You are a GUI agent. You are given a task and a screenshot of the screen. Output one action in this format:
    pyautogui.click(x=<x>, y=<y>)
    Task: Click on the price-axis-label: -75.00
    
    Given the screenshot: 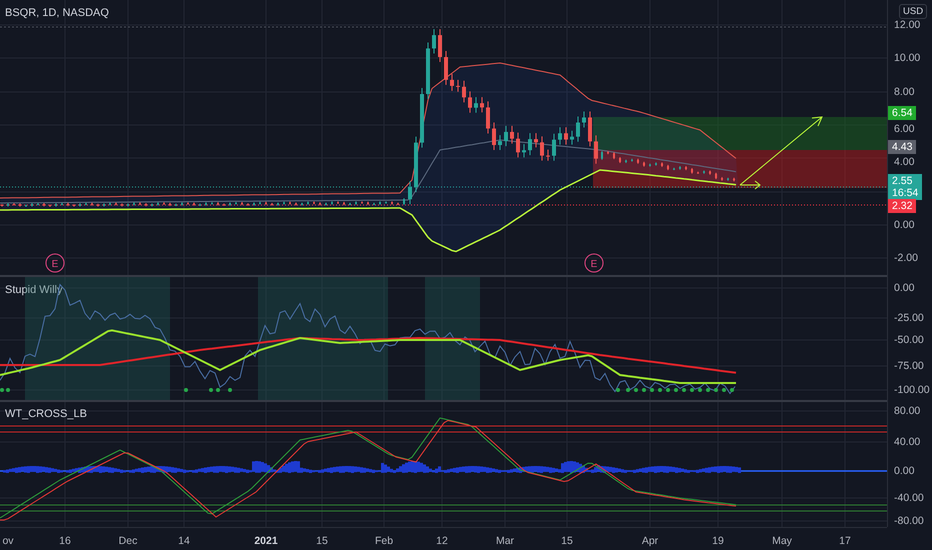 What is the action you would take?
    pyautogui.click(x=909, y=366)
    